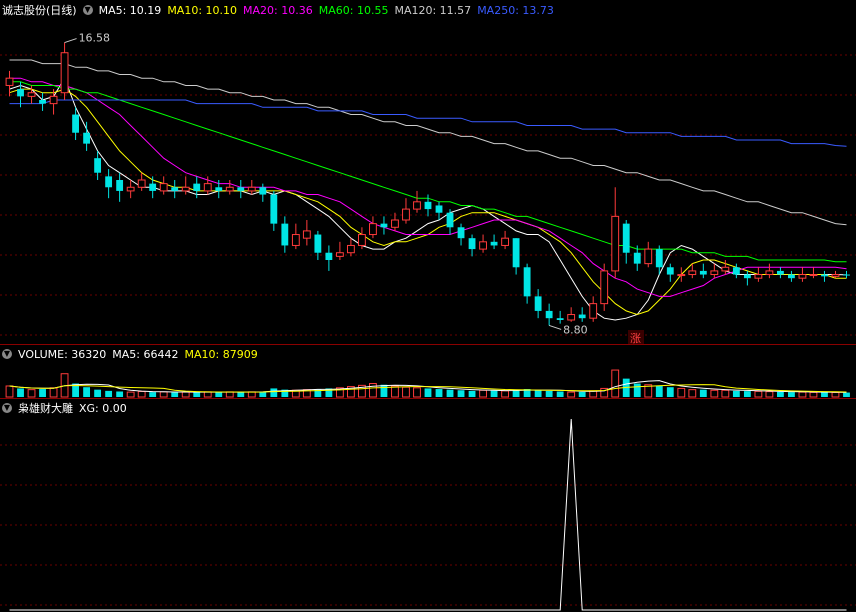 Image resolution: width=856 pixels, height=612 pixels. What do you see at coordinates (353, 10) in the screenshot?
I see `ma60-label: MA60: 10.55` at bounding box center [353, 10].